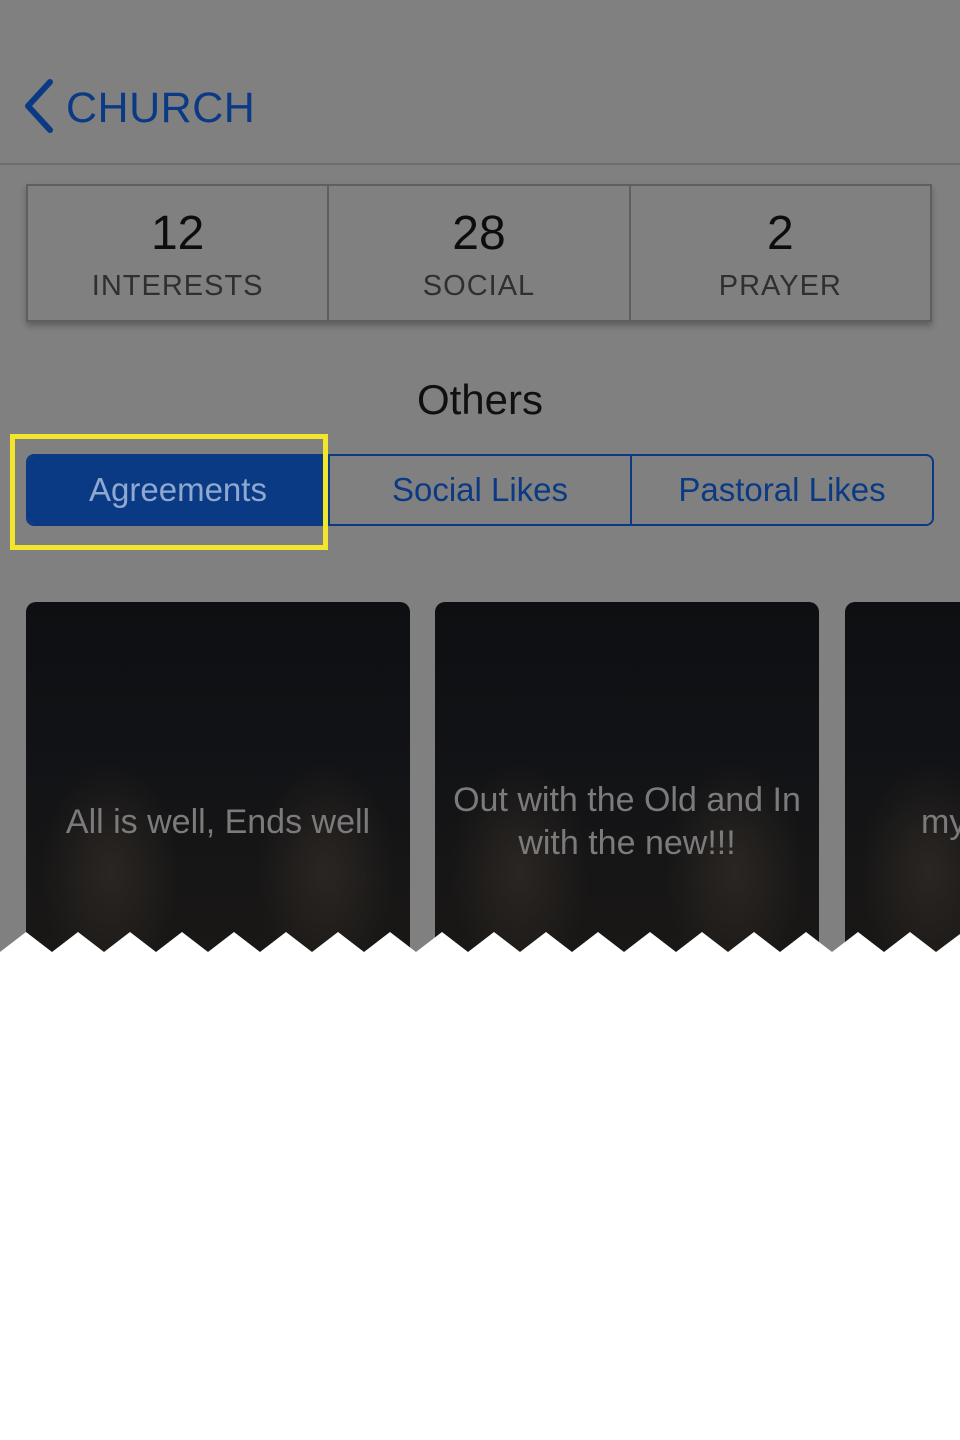 Image resolution: width=960 pixels, height=1440 pixels. What do you see at coordinates (902, 781) in the screenshot?
I see `post-card: my` at bounding box center [902, 781].